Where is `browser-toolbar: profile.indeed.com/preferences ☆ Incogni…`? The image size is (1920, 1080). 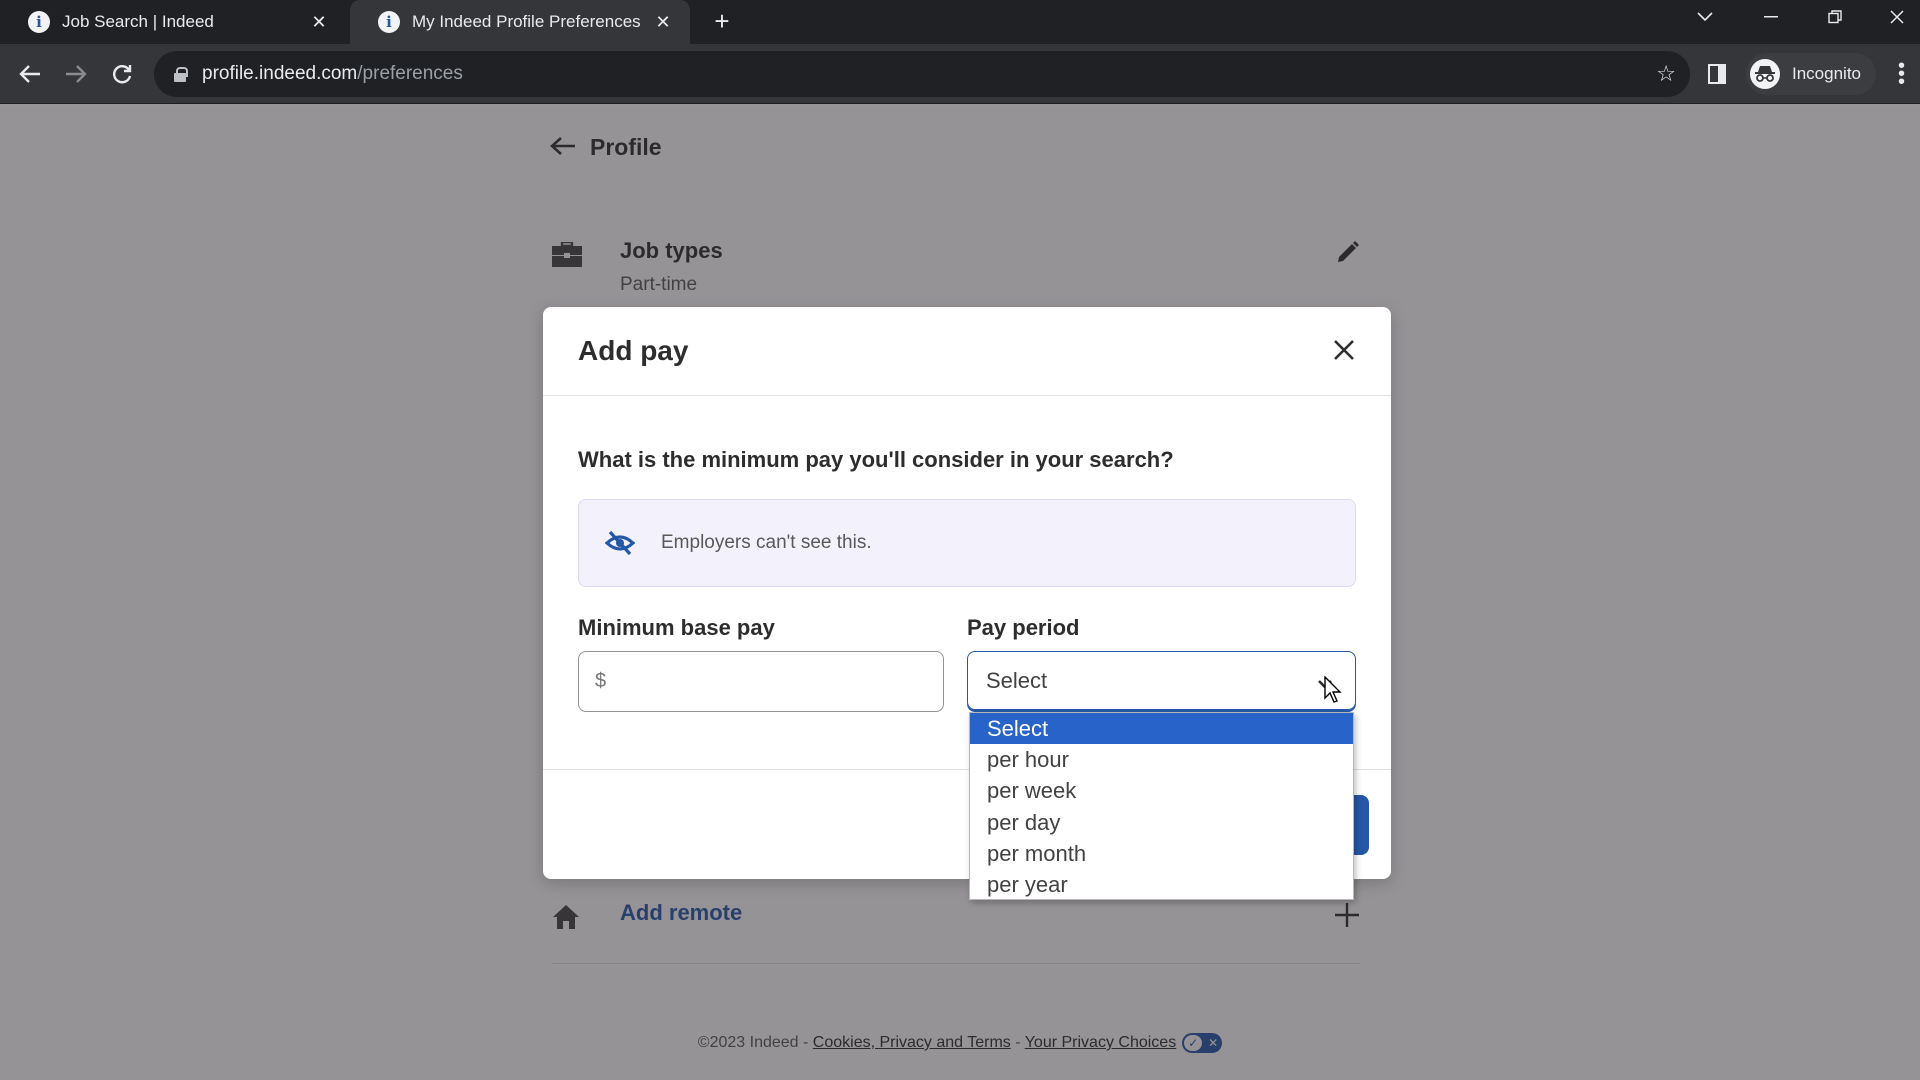 browser-toolbar: profile.indeed.com/preferences ☆ Incogni… is located at coordinates (960, 74).